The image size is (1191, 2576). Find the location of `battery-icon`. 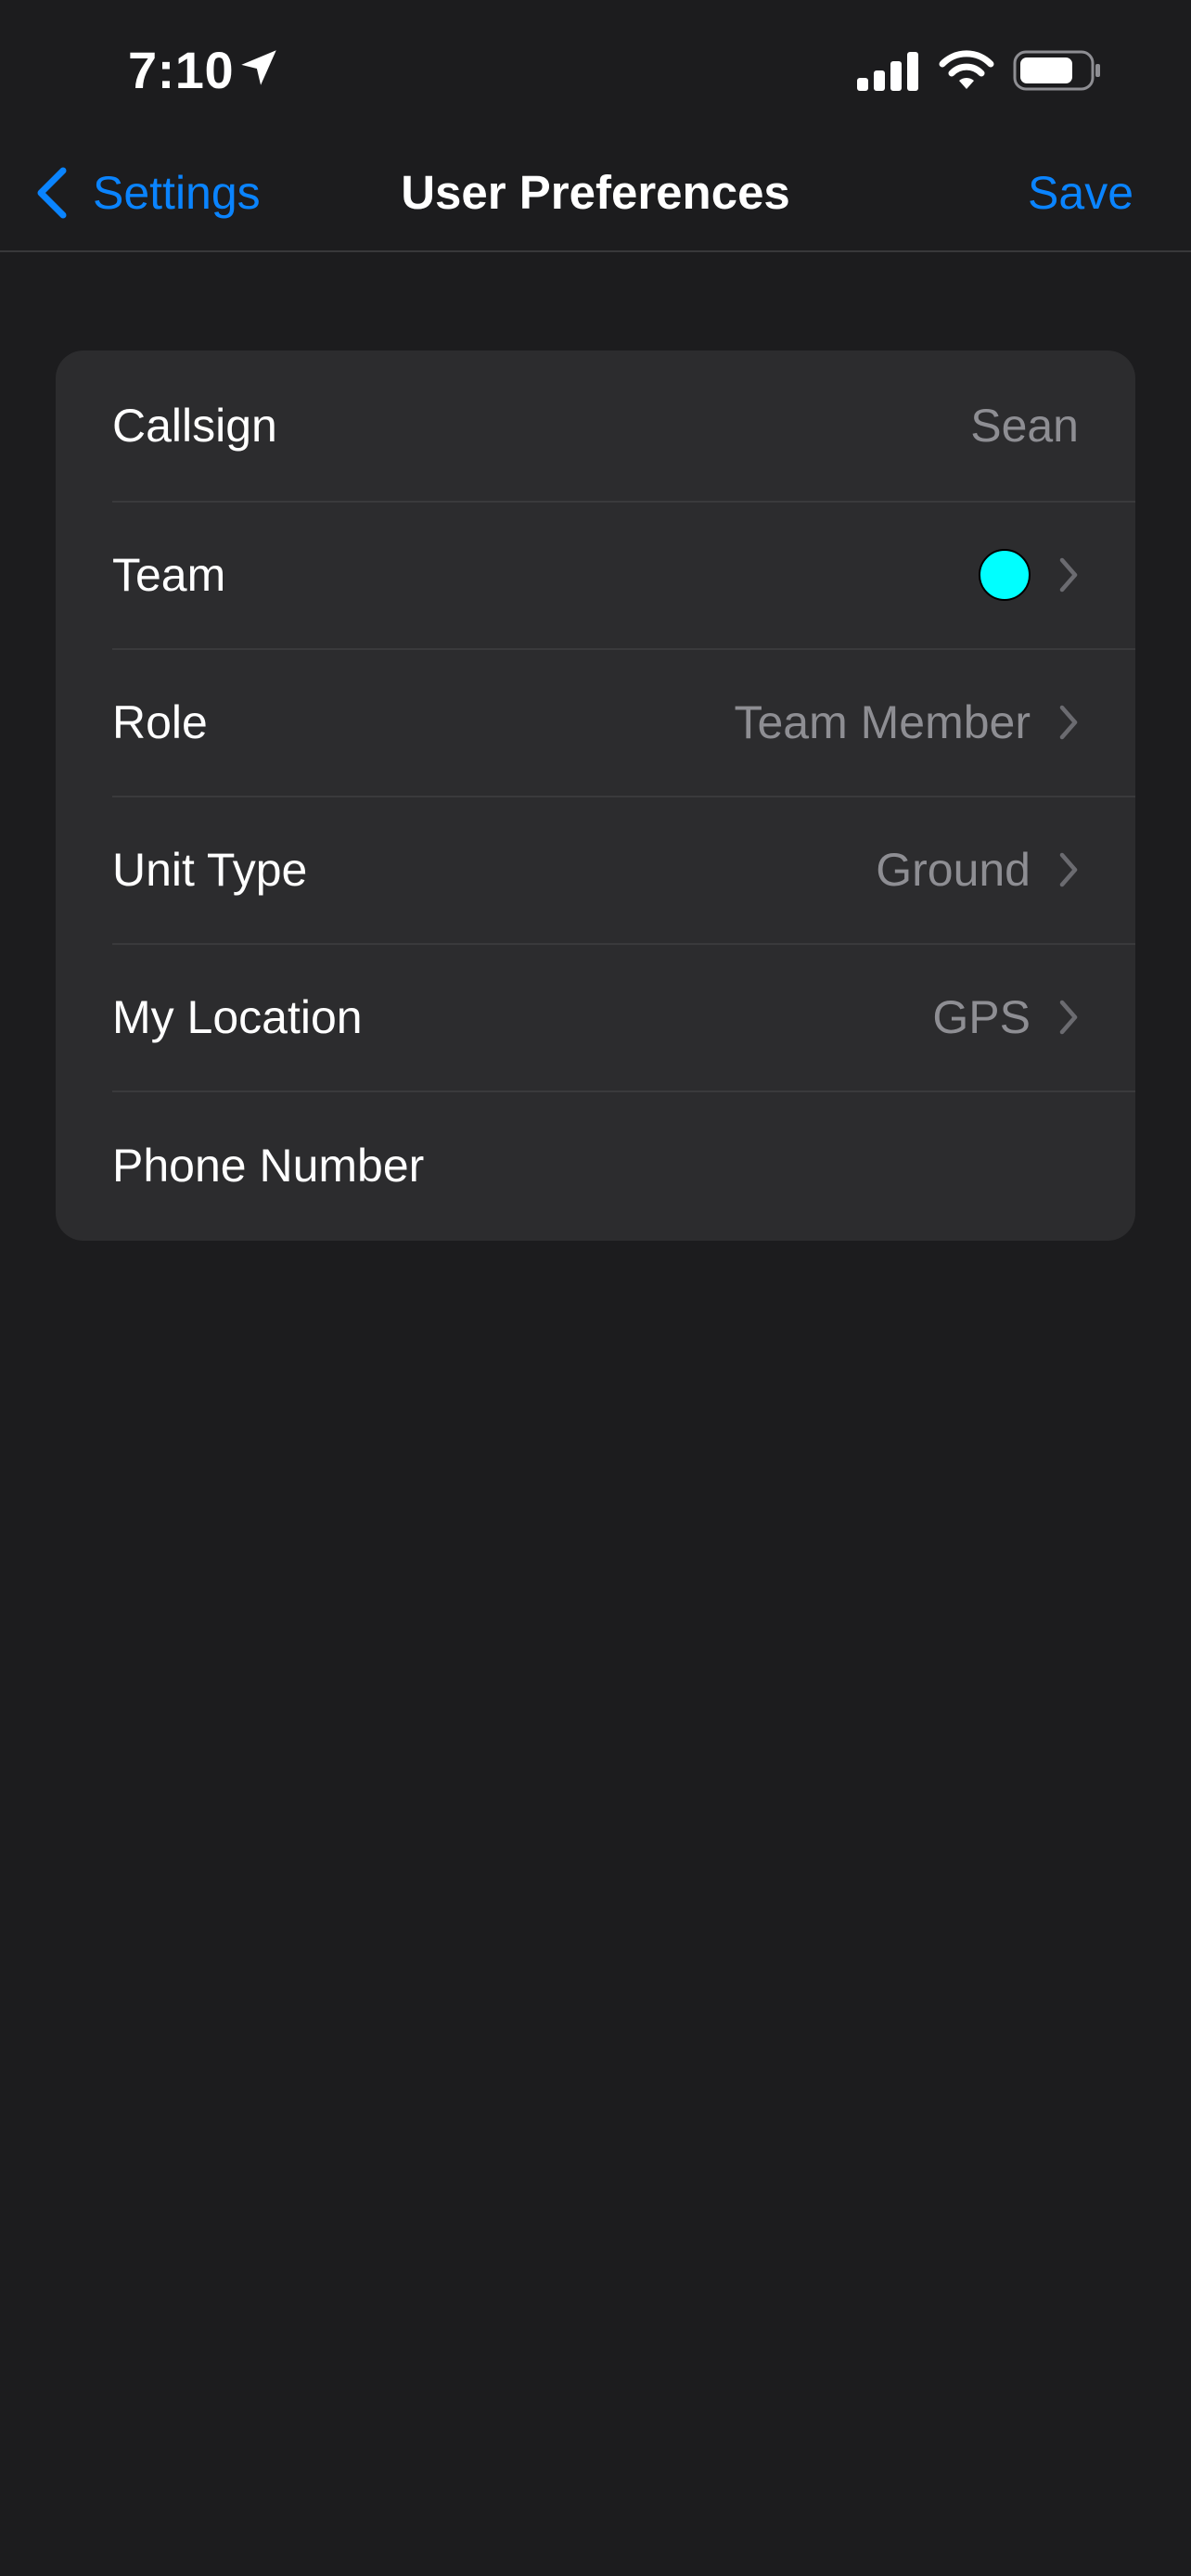

battery-icon is located at coordinates (1056, 71).